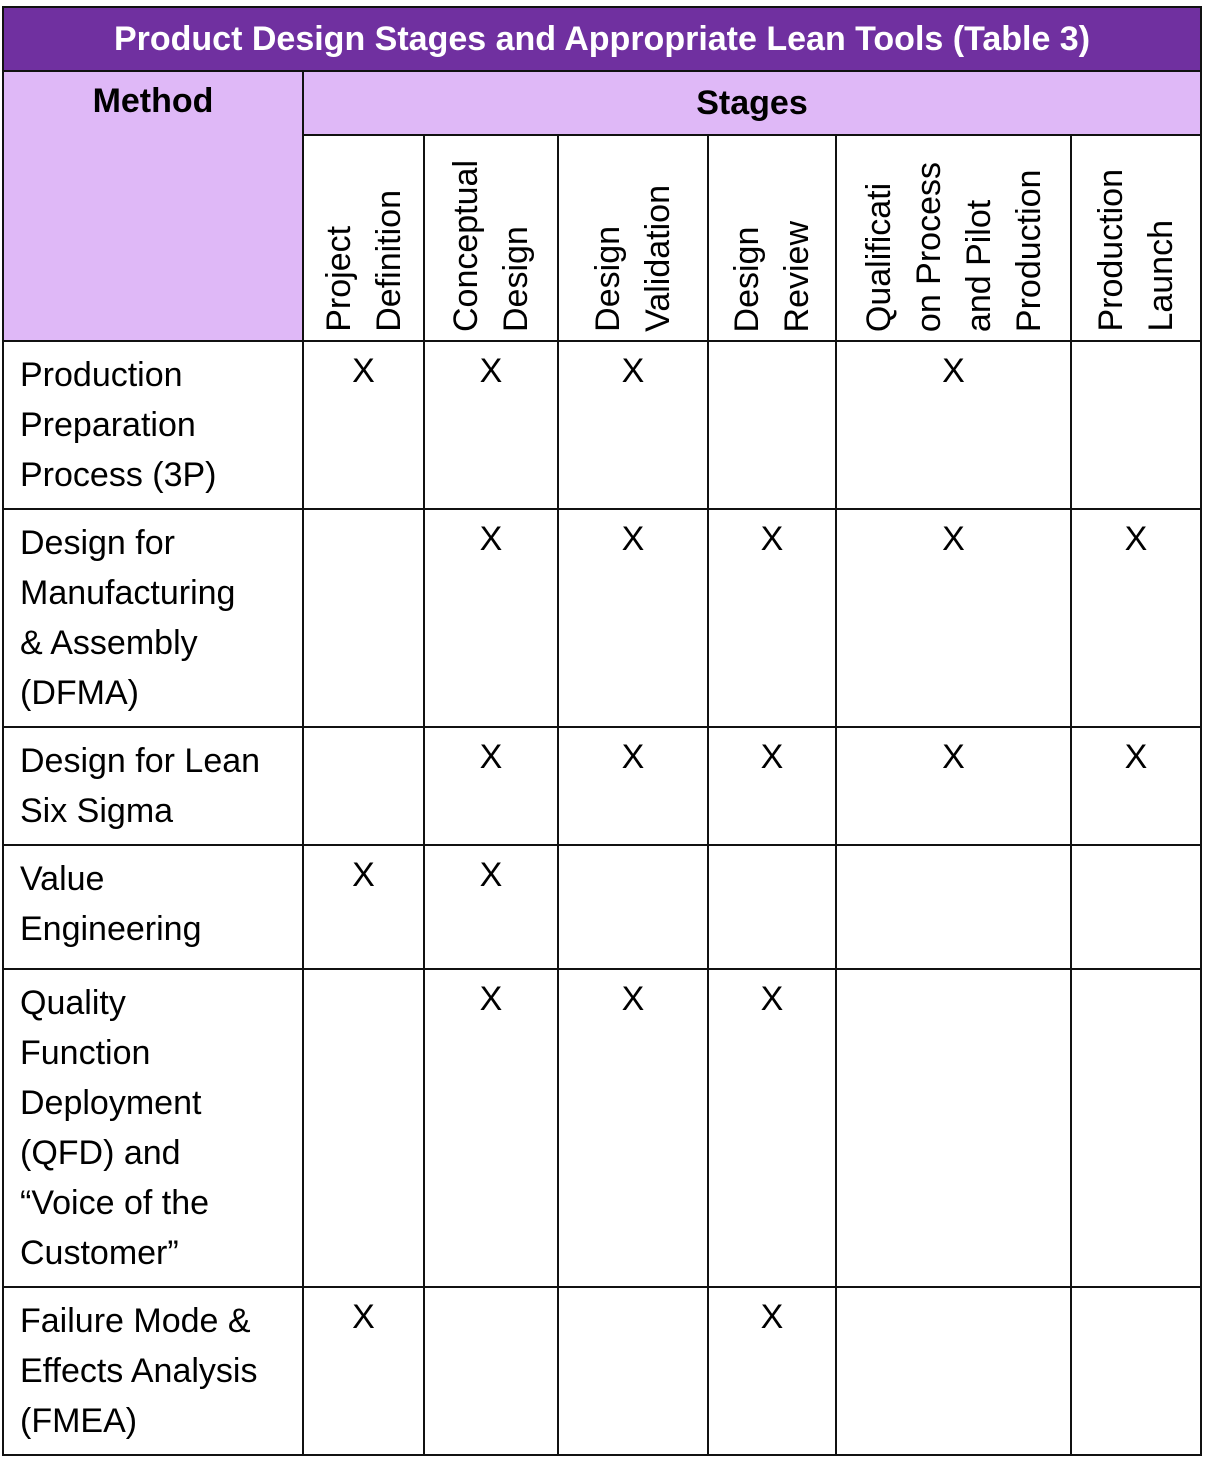 Image resolution: width=1209 pixels, height=1461 pixels. Describe the element at coordinates (363, 261) in the screenshot. I see `stage-label: Project Definition` at that location.